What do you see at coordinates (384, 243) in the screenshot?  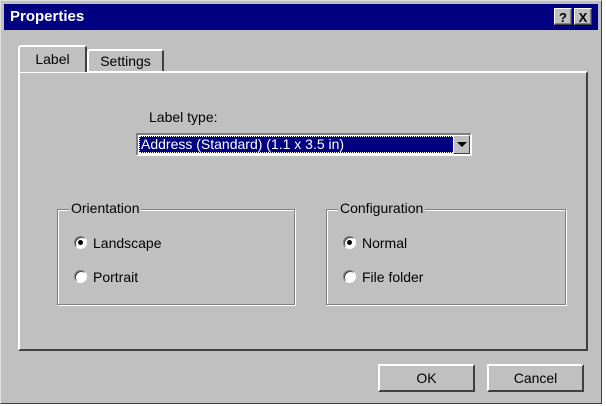 I see `radio-normal-label: Normal` at bounding box center [384, 243].